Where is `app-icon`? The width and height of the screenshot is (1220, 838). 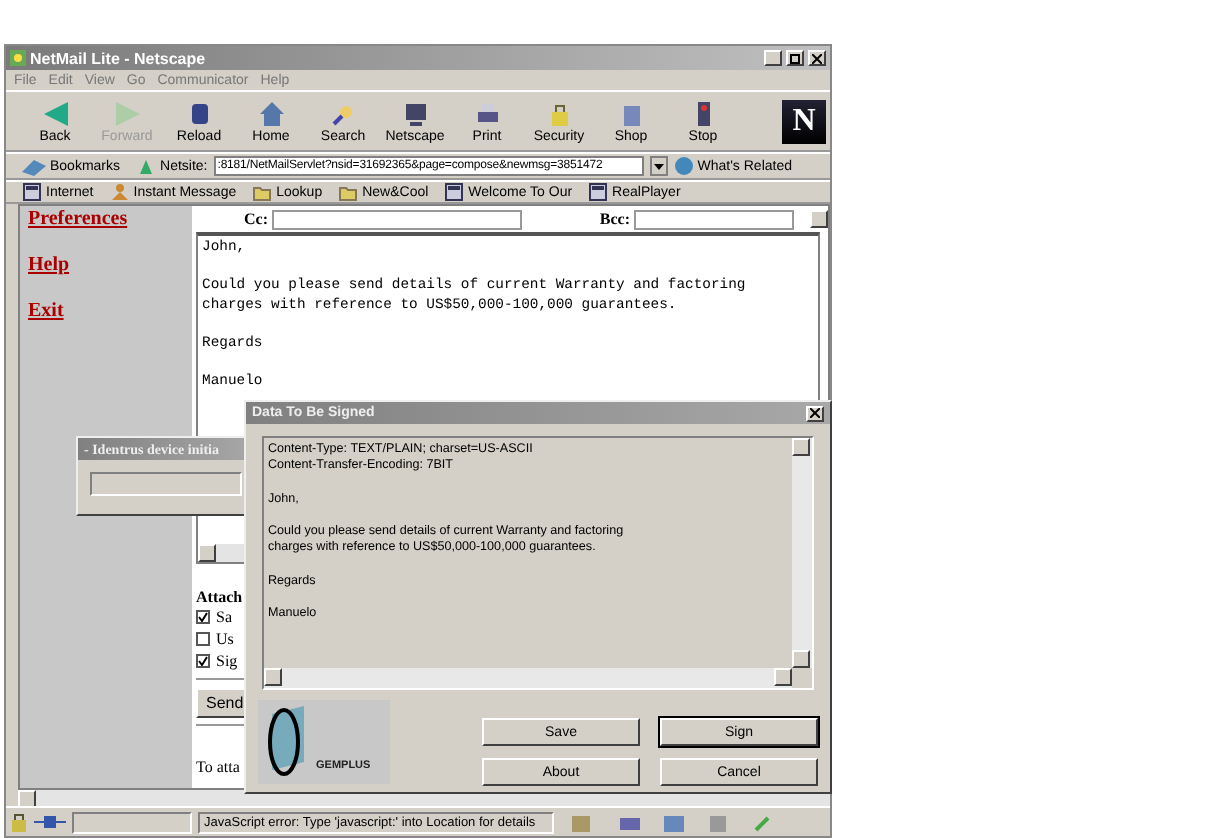
app-icon is located at coordinates (18, 58).